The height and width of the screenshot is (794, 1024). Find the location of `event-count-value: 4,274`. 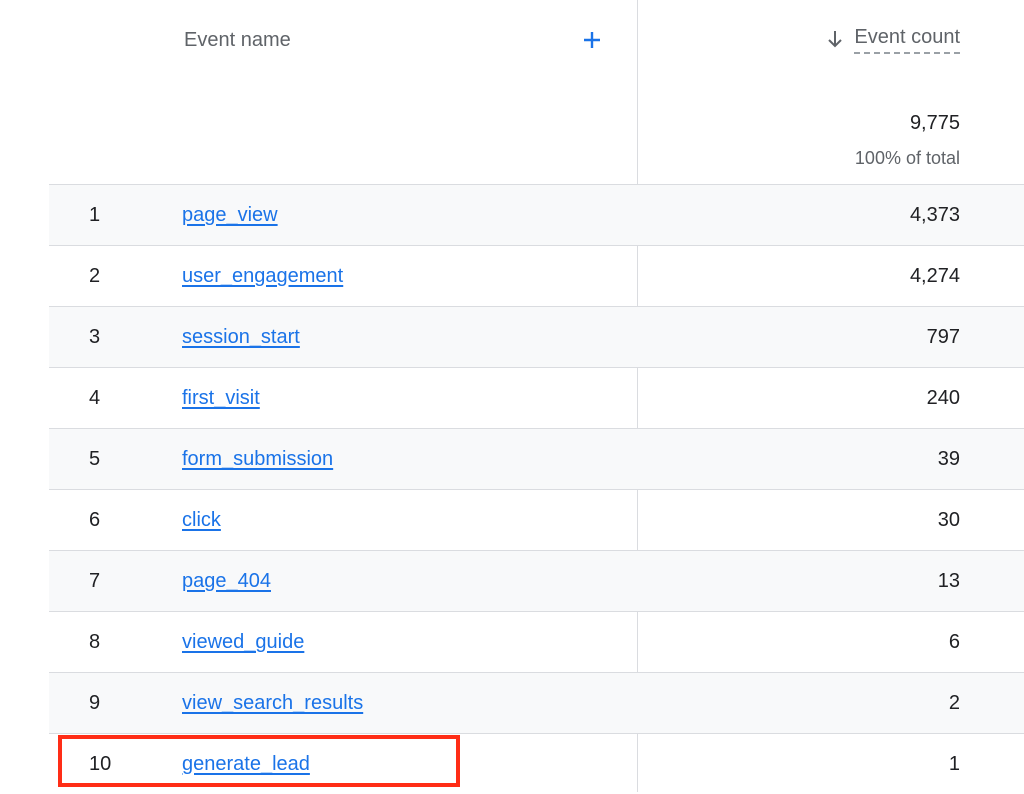

event-count-value: 4,274 is located at coordinates (934, 276).